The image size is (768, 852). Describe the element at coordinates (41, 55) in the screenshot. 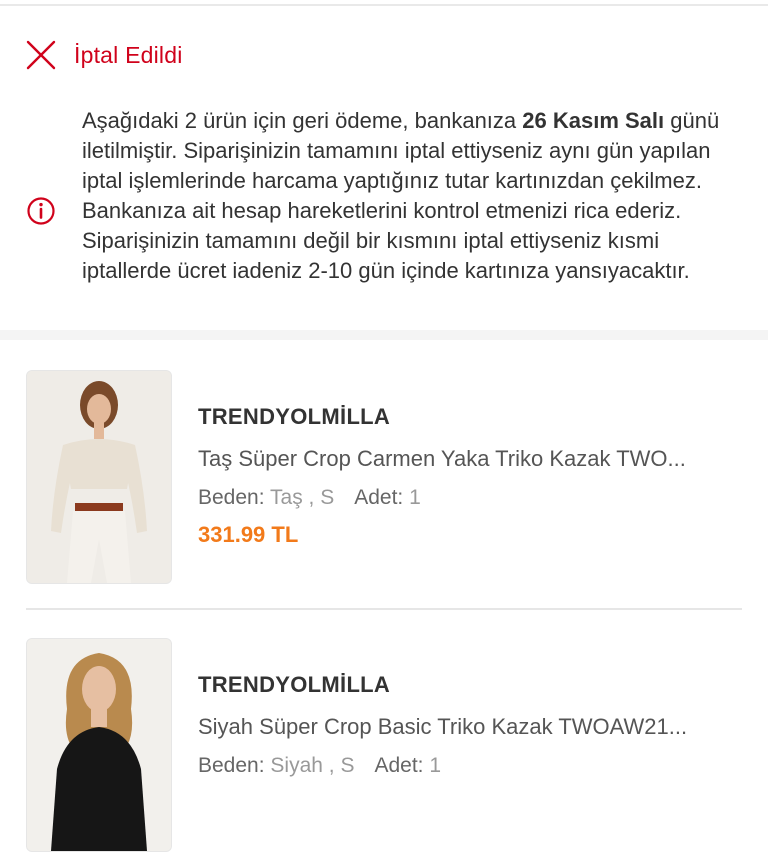

I see `cancel-x-icon` at that location.